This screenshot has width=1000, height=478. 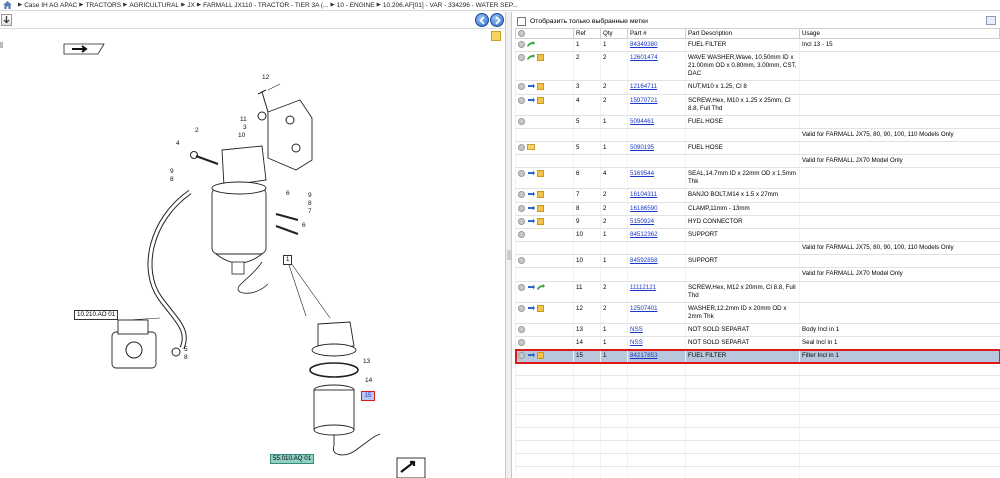 I want to click on part-number-link: 84512362, so click(x=644, y=234).